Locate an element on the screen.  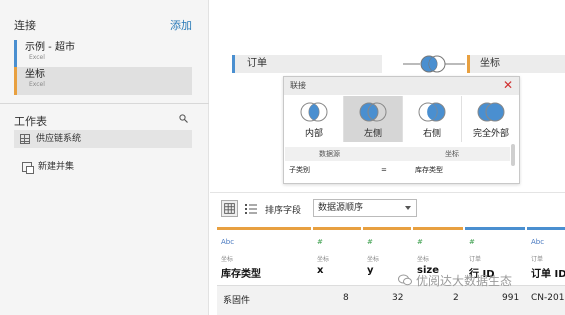
worksheet-item-supply-chain: 供应链系统 is located at coordinates (103, 139).